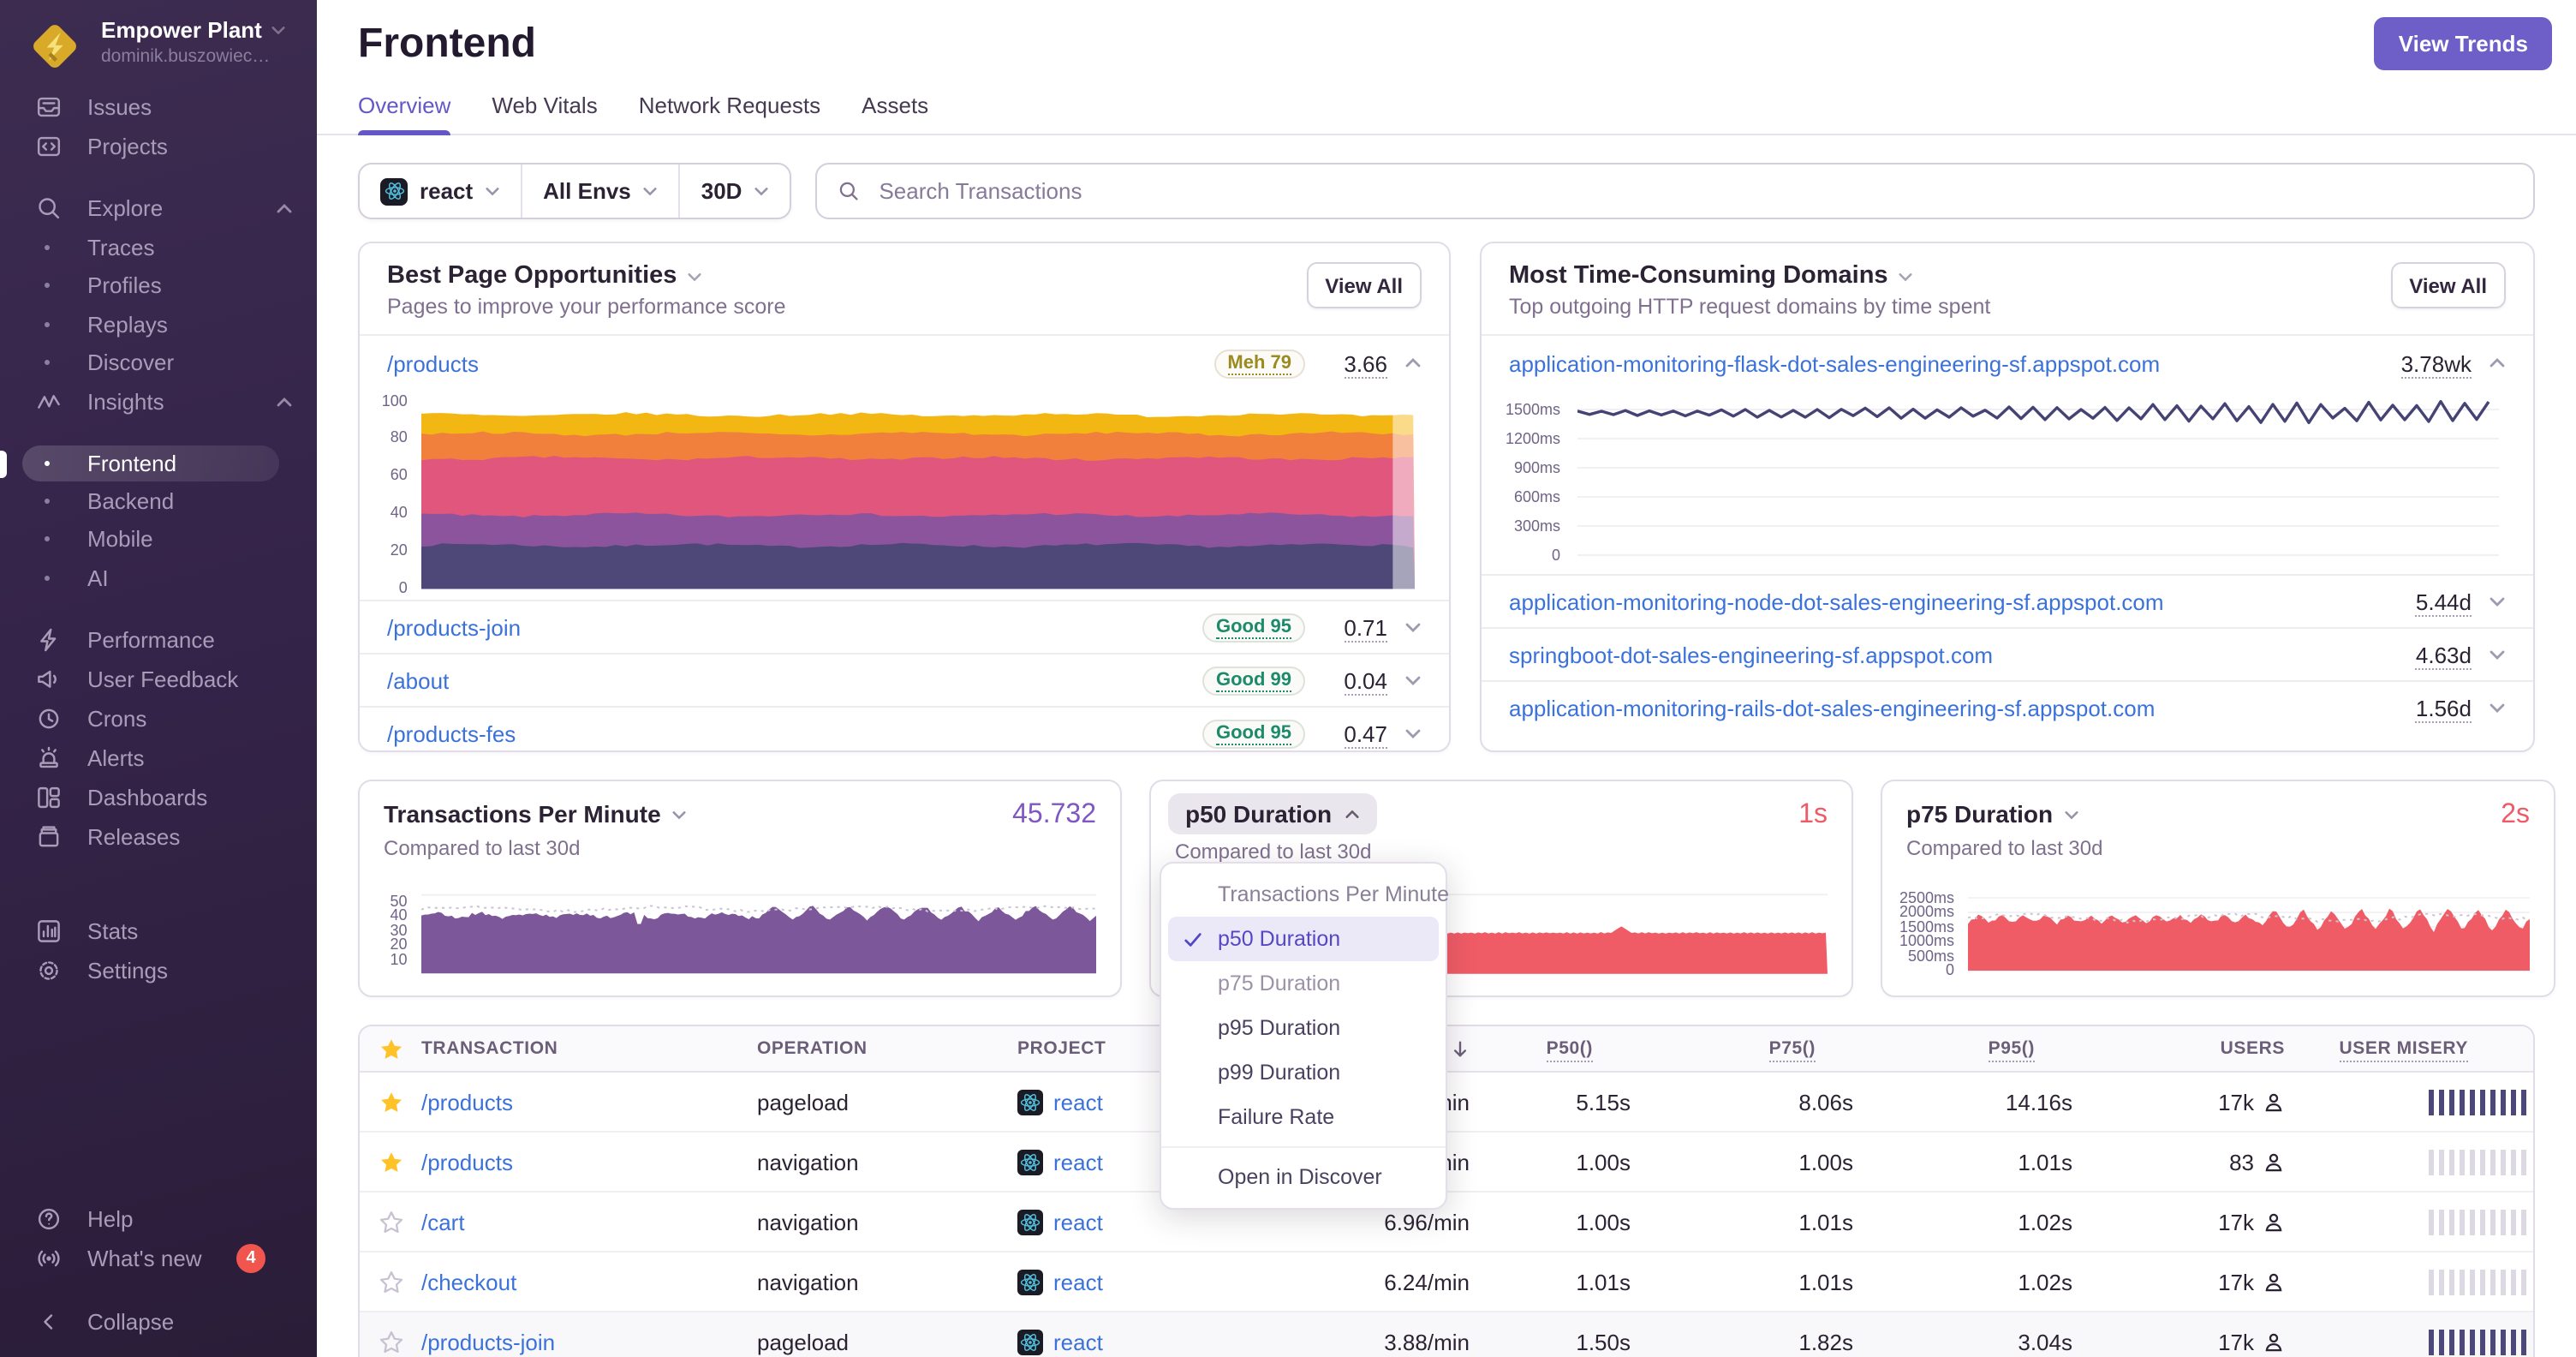  I want to click on menu-item-p99-duration: p99 Duration, so click(1303, 1072).